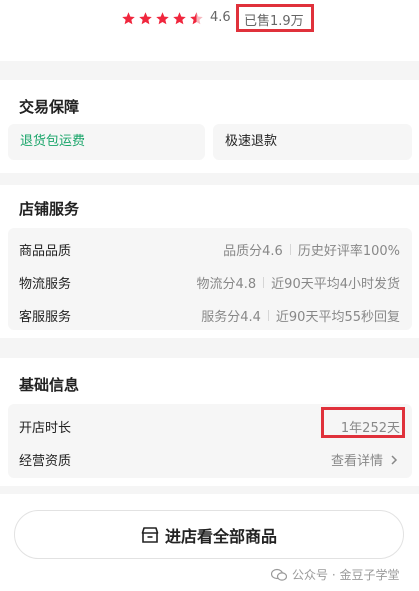  I want to click on logistics-detail: 近90天平均4小时发货, so click(335, 284).